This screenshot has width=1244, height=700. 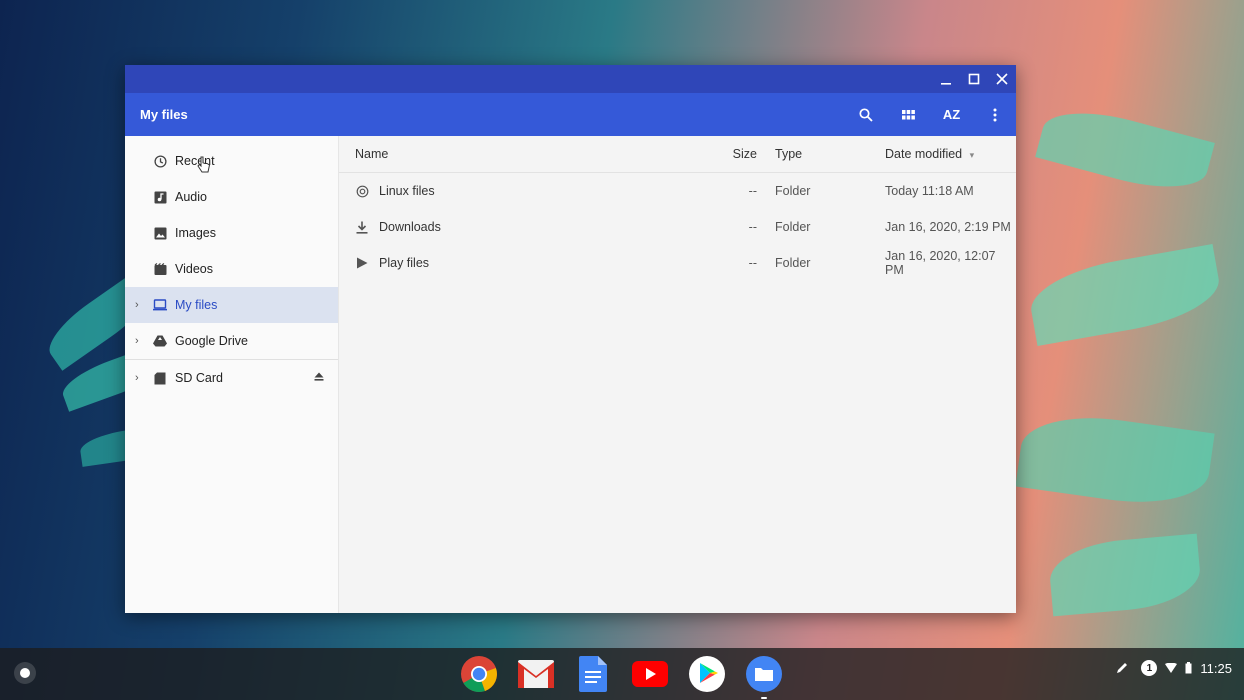 What do you see at coordinates (764, 674) in the screenshot?
I see `files-icon` at bounding box center [764, 674].